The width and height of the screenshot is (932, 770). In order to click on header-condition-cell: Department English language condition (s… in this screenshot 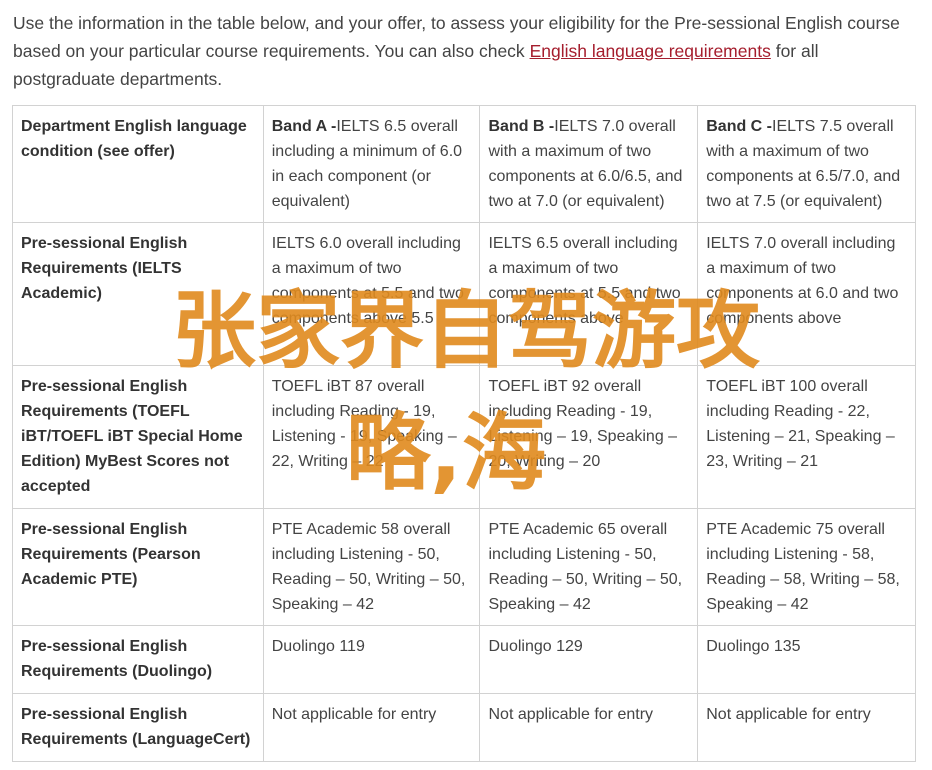, I will do `click(138, 164)`.